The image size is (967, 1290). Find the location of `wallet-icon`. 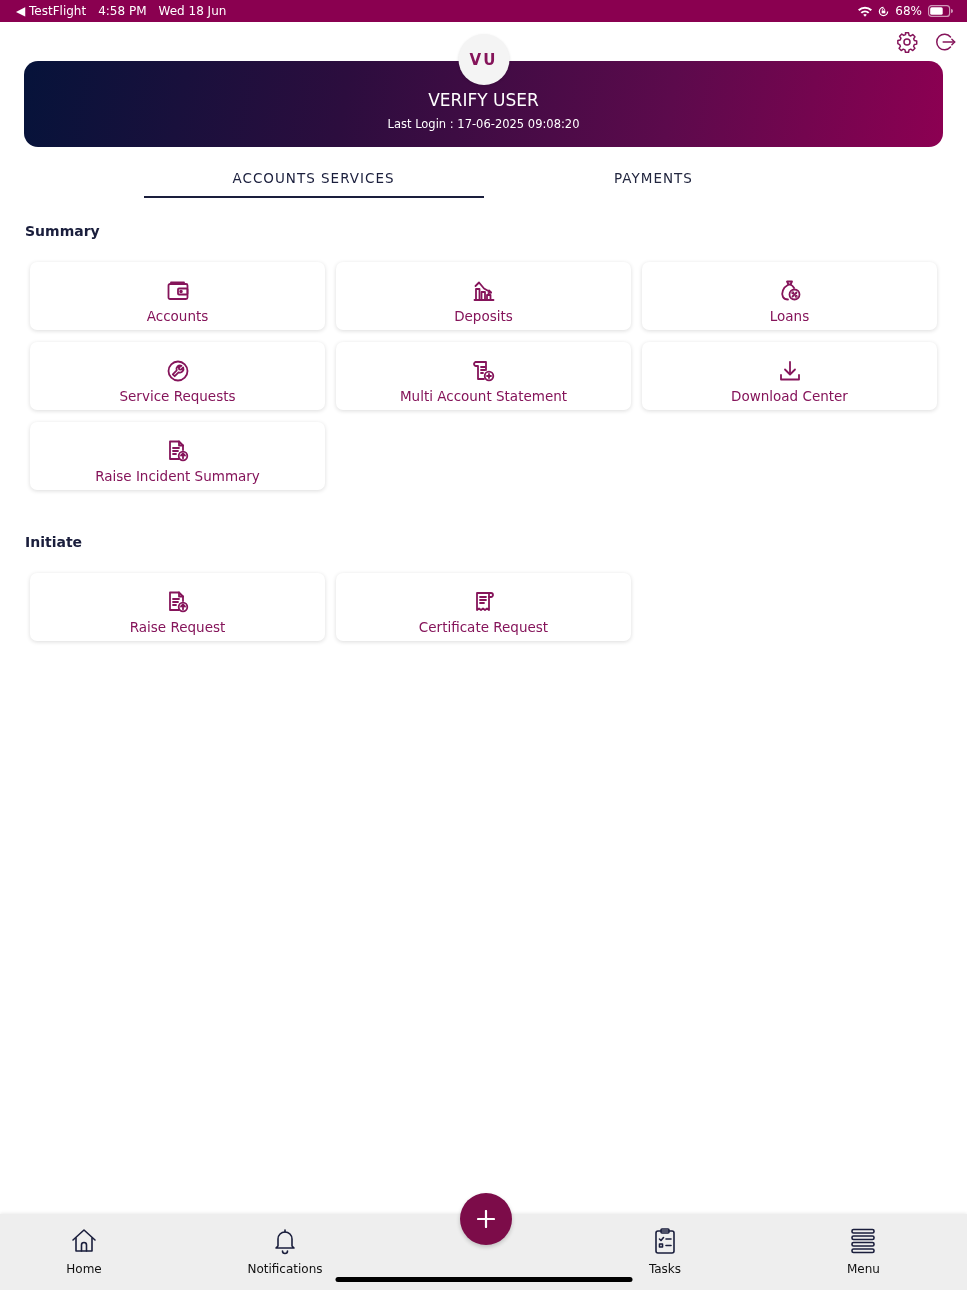

wallet-icon is located at coordinates (177, 291).